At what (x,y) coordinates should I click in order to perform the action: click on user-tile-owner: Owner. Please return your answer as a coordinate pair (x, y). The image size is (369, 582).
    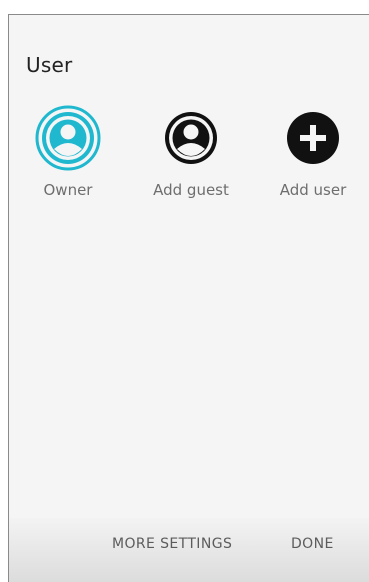
    Looking at the image, I should click on (68, 155).